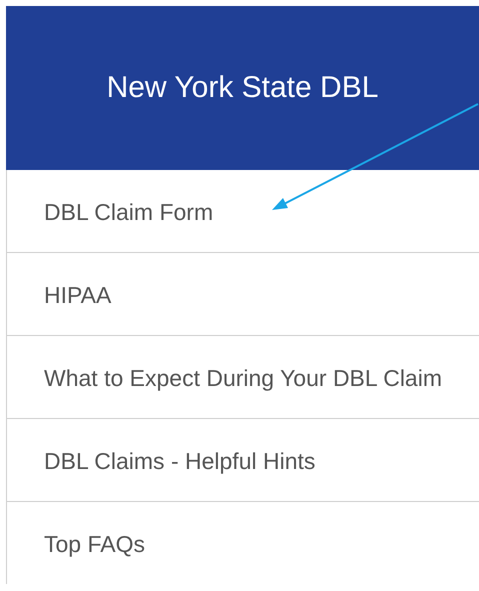 The image size is (479, 591). What do you see at coordinates (243, 543) in the screenshot?
I see `menu-link: Top FAQs` at bounding box center [243, 543].